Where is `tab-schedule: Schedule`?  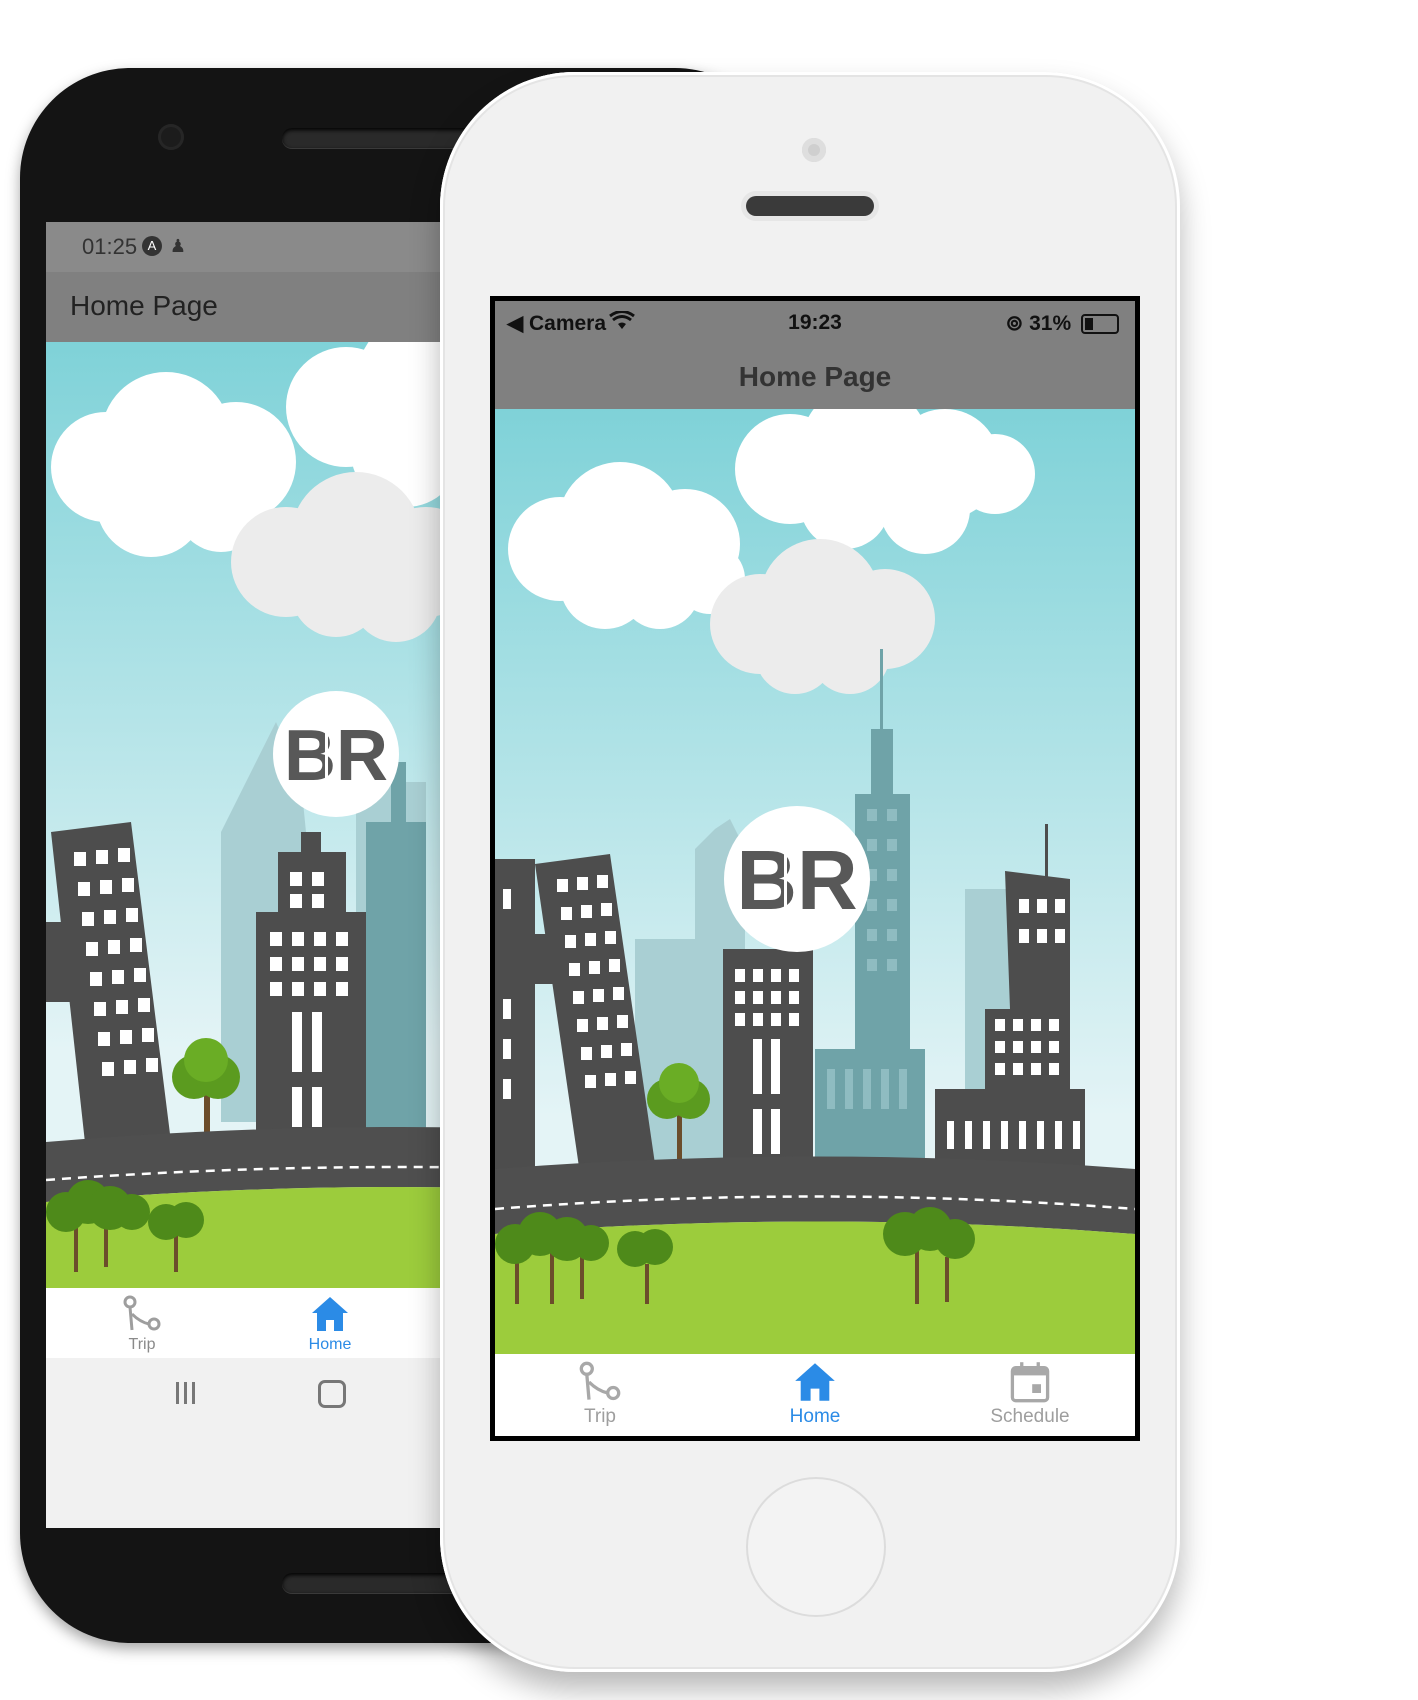
tab-schedule: Schedule is located at coordinates (1030, 1394).